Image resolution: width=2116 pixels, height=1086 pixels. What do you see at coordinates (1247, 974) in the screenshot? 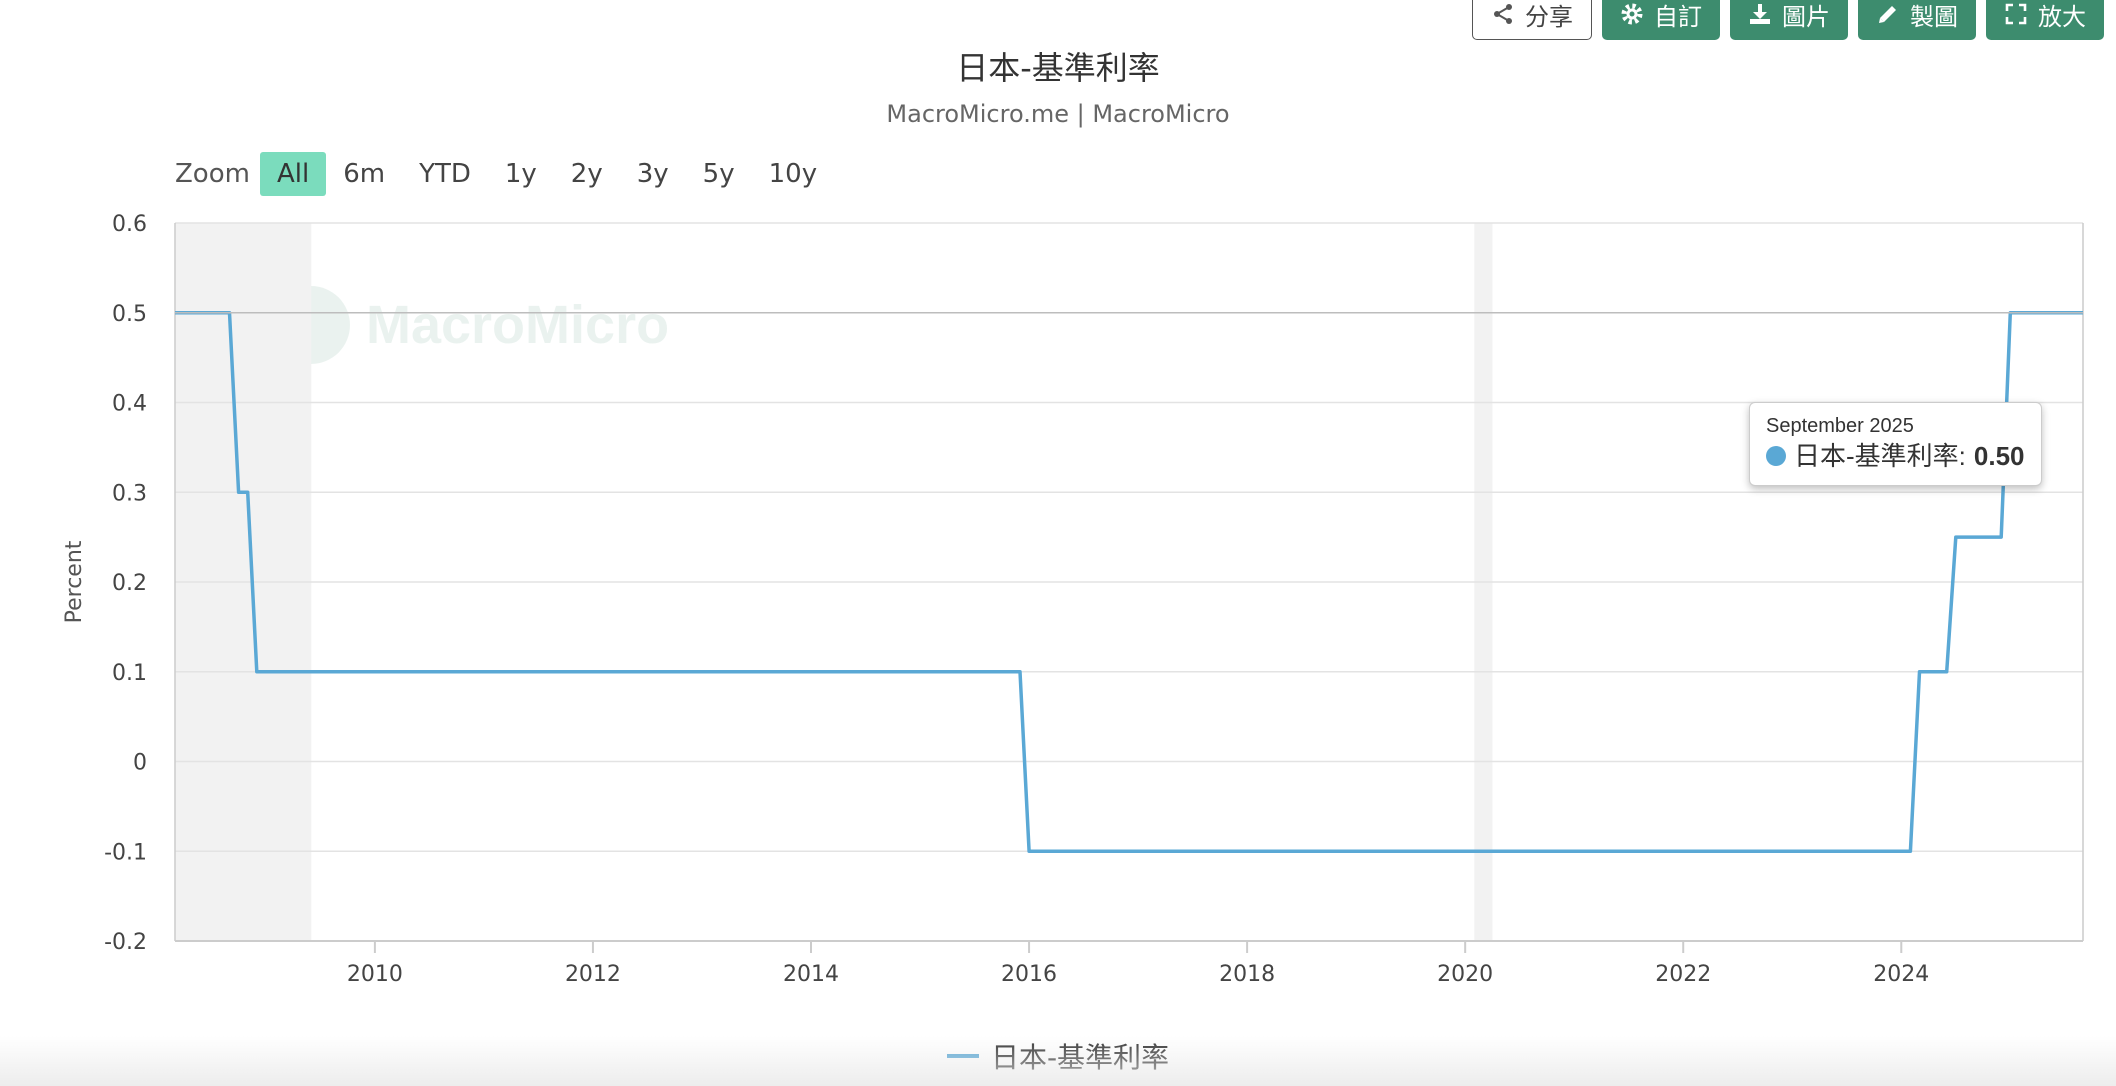
I see `x-tick-label-4: 2018` at bounding box center [1247, 974].